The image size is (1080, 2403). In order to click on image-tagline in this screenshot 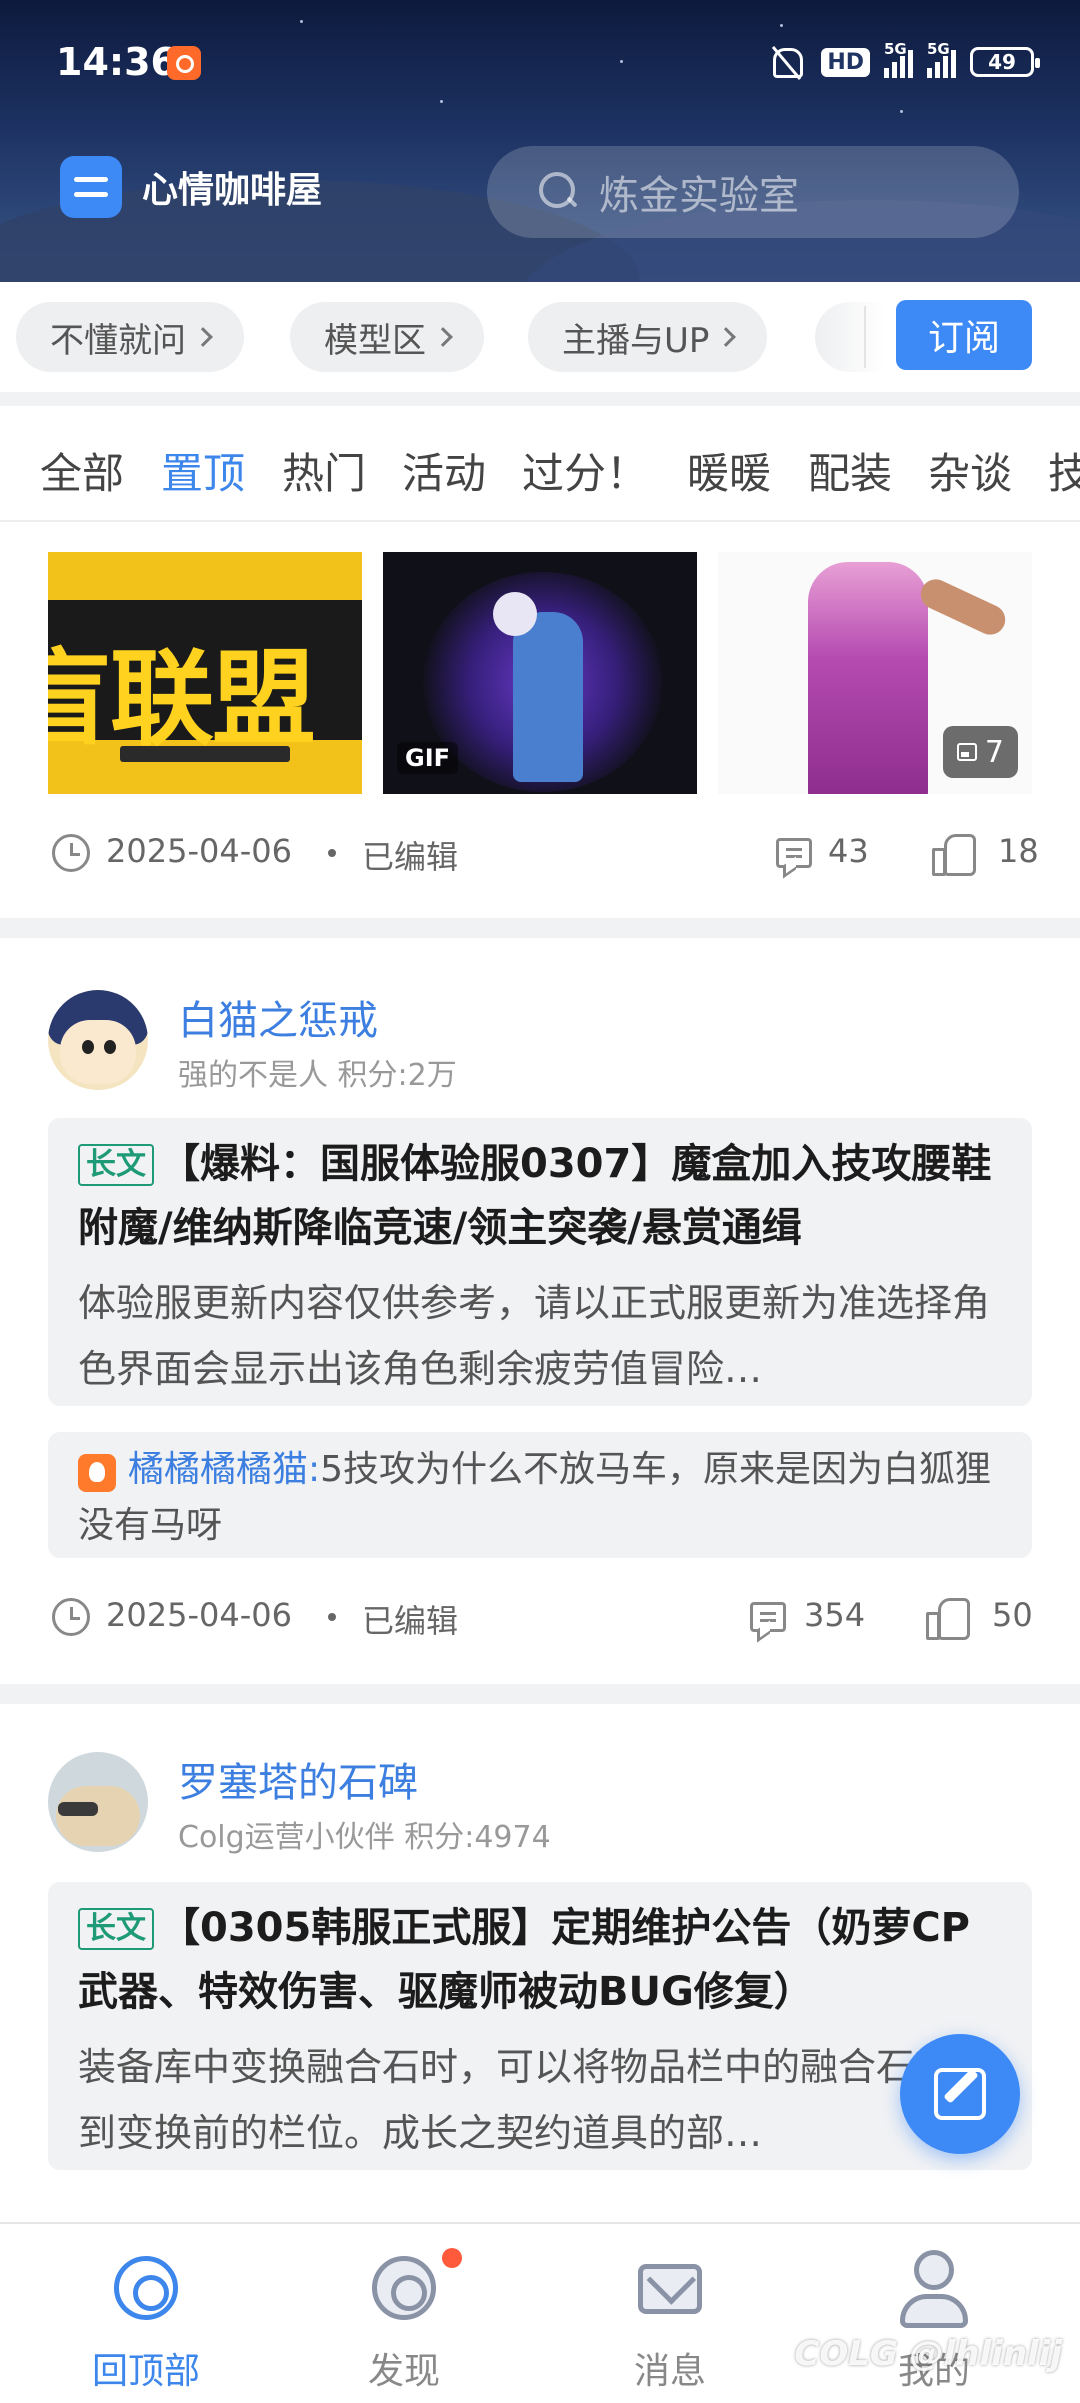, I will do `click(205, 754)`.